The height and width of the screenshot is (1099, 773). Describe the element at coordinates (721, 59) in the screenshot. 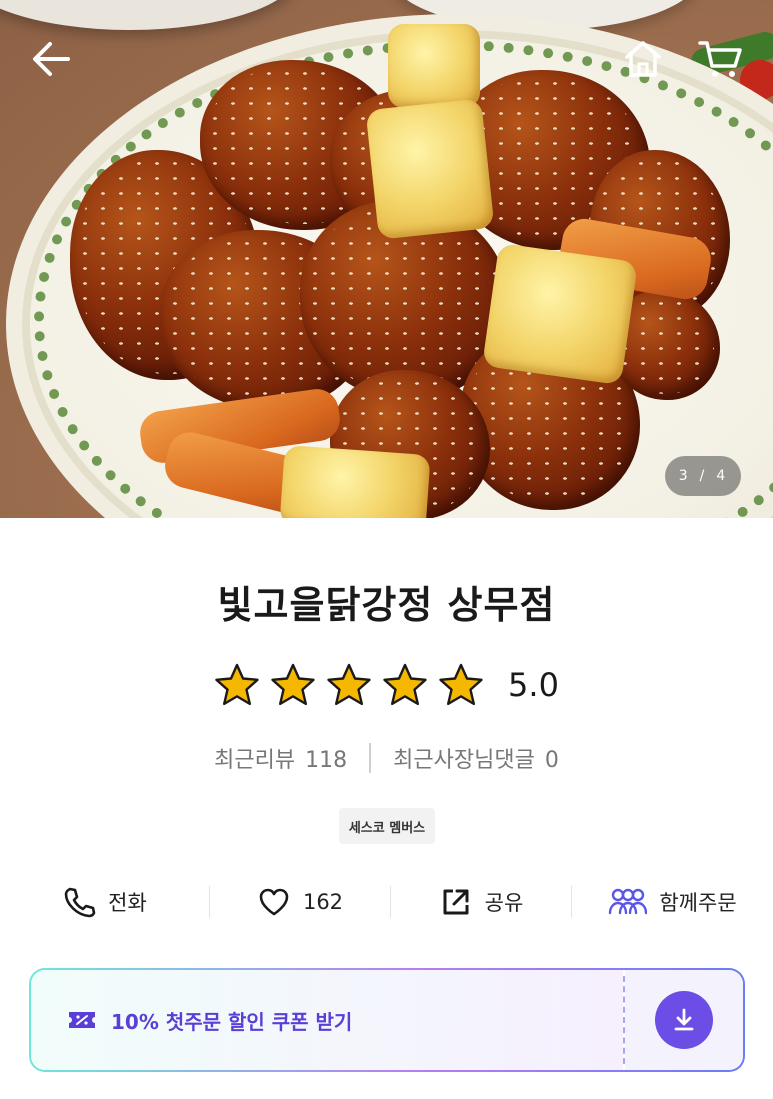

I see `cart-icon` at that location.